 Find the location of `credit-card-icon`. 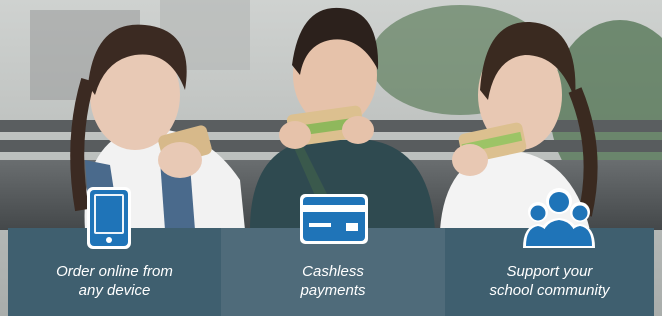

credit-card-icon is located at coordinates (334, 219).